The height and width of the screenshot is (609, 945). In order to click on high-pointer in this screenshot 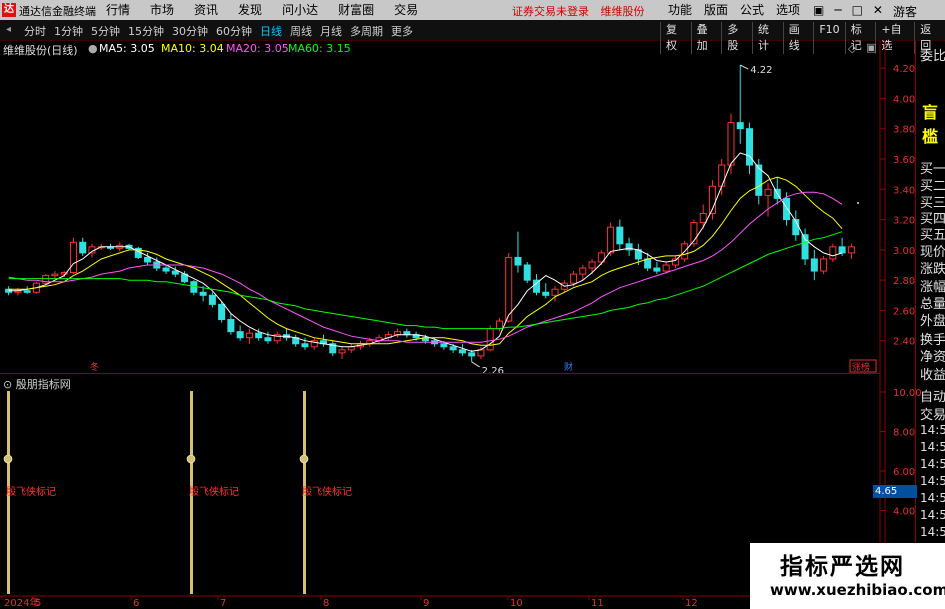, I will do `click(744, 67)`.